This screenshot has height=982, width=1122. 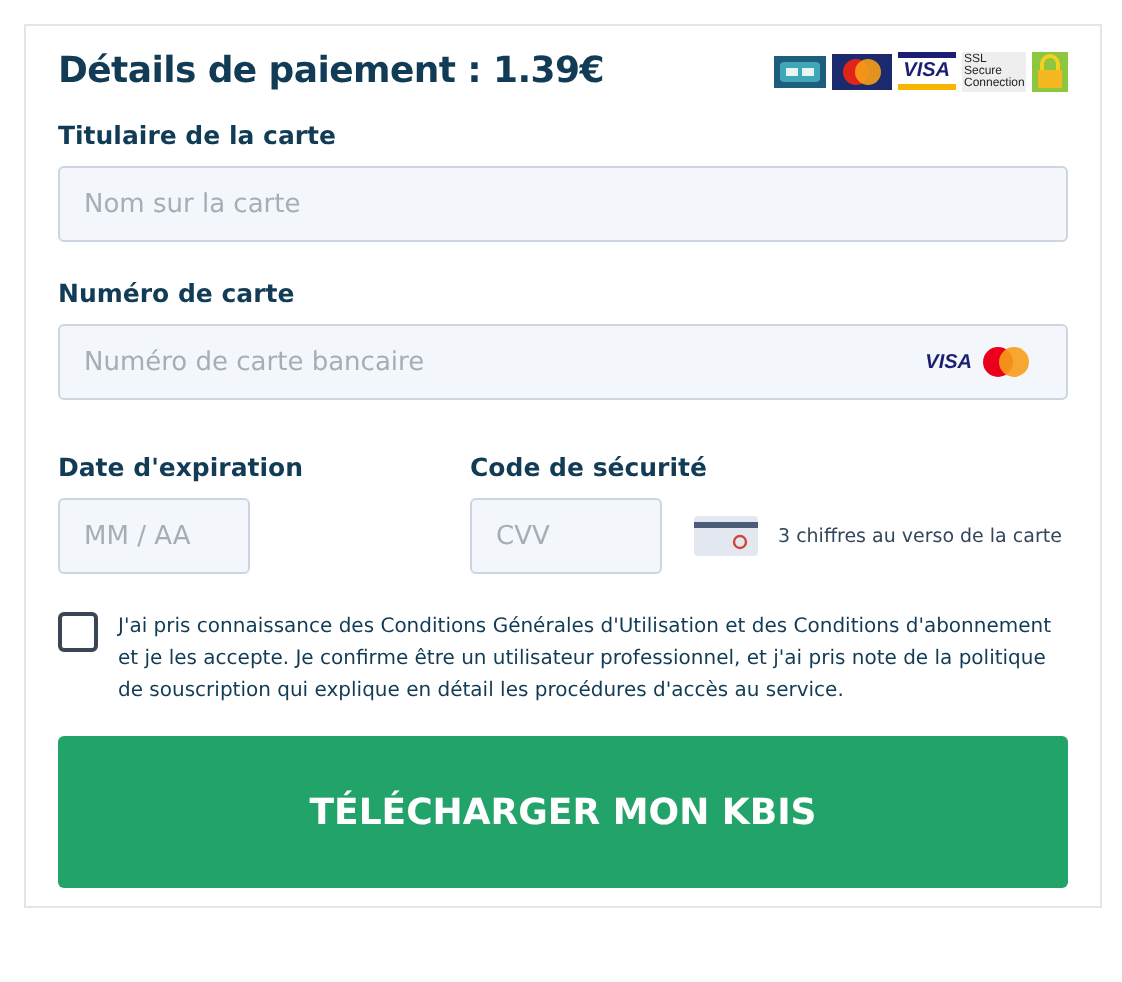 I want to click on field-label: Titulaire de la carte, so click(x=198, y=135).